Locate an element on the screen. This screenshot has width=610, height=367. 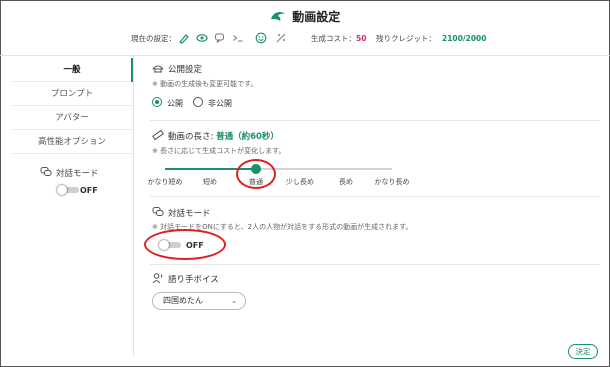
narrator-select-value: 四国めたん is located at coordinates (183, 300).